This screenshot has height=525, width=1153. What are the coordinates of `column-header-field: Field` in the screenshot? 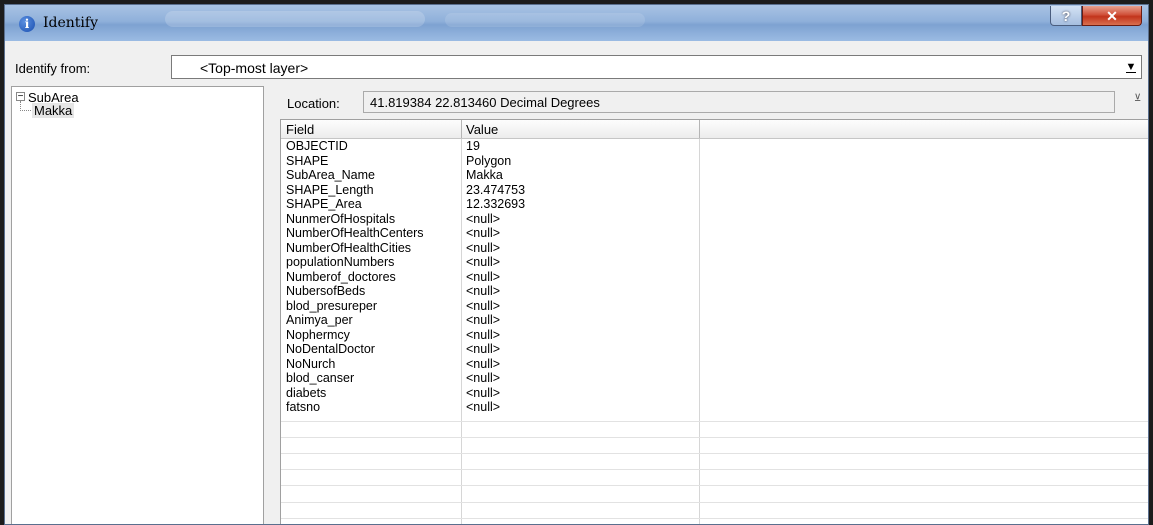 It's located at (300, 129).